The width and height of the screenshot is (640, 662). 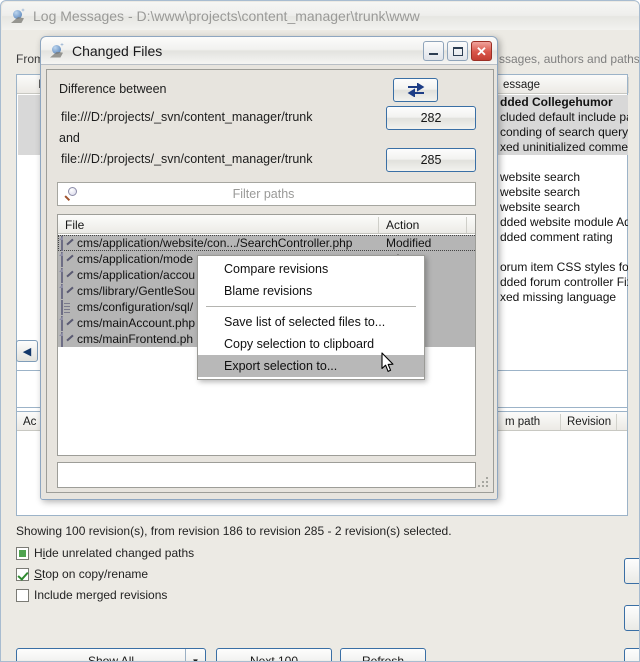 What do you see at coordinates (433, 51) in the screenshot?
I see `minimize-icon` at bounding box center [433, 51].